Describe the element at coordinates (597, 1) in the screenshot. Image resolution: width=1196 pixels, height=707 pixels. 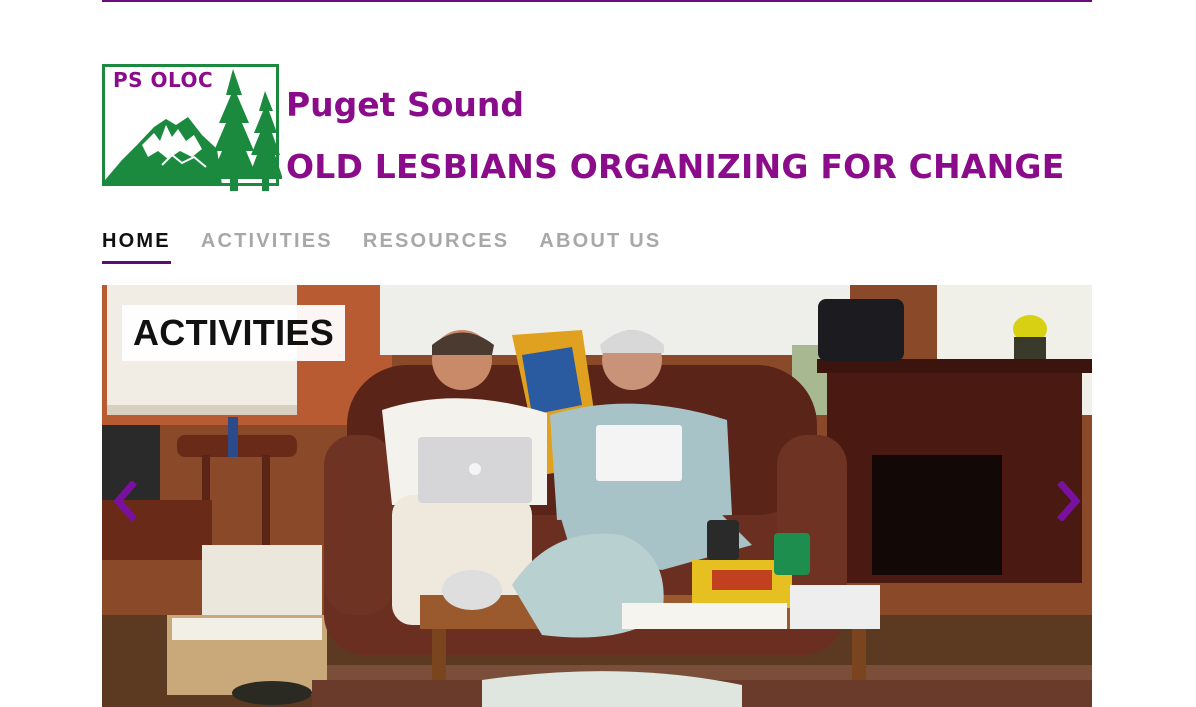
I see `top-rule` at that location.